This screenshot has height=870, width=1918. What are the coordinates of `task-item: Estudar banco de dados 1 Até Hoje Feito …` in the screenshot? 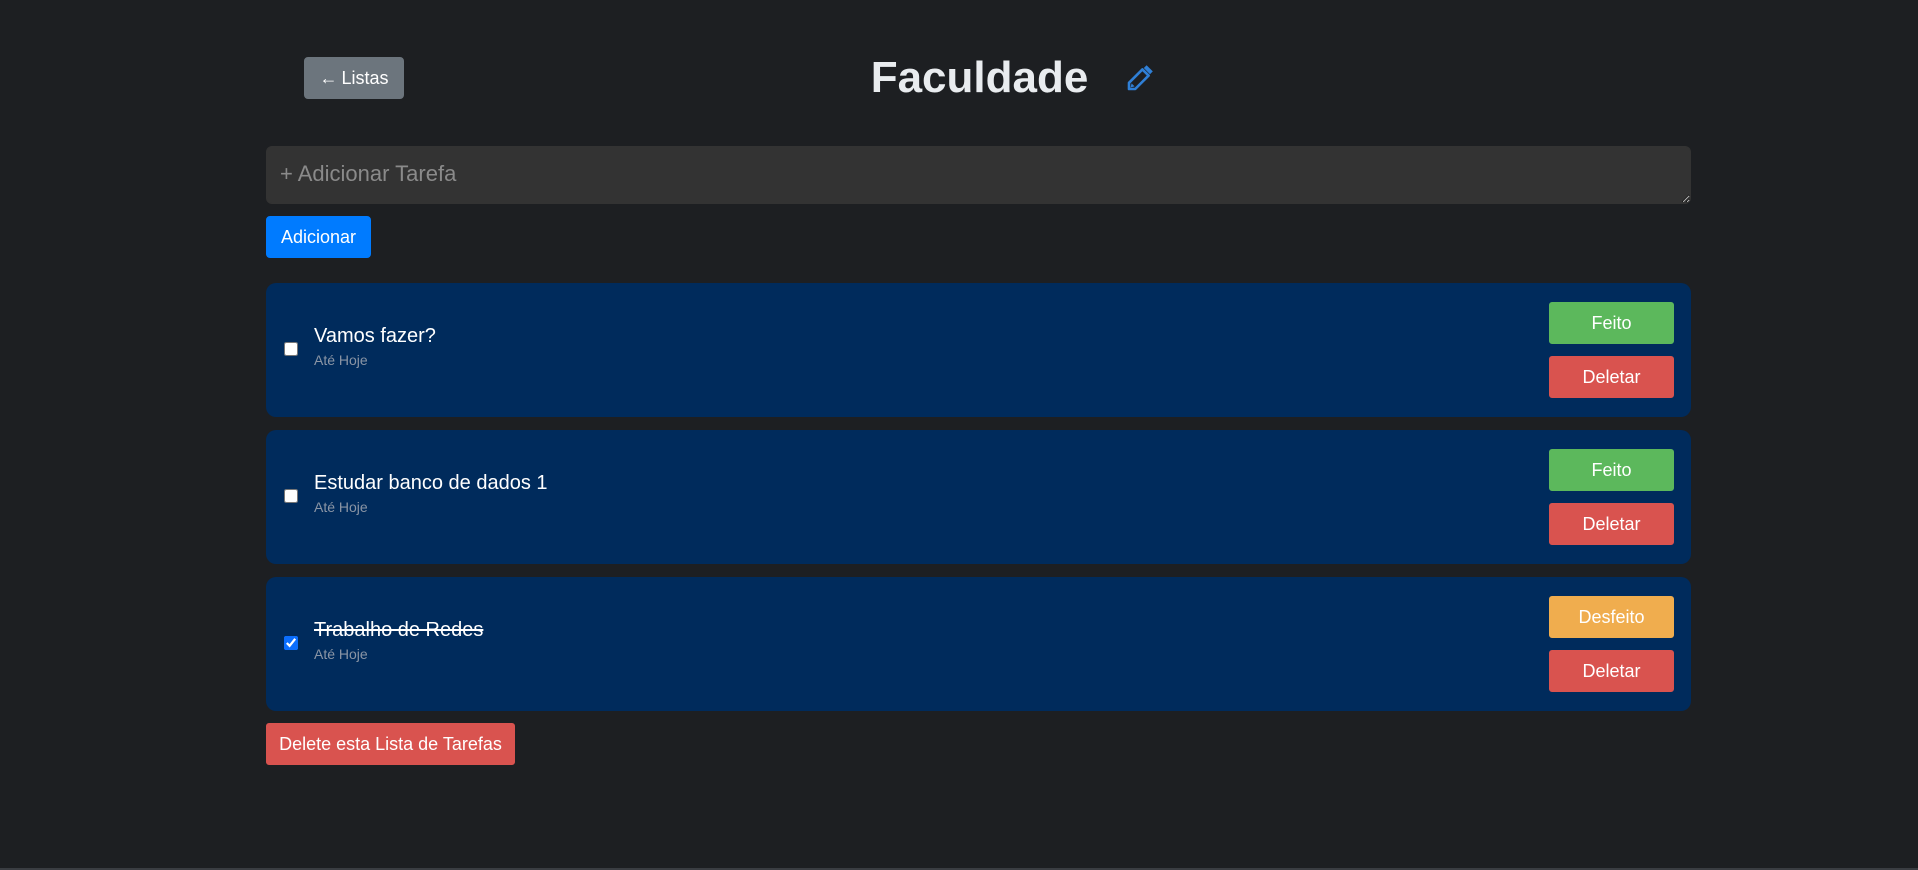 It's located at (978, 497).